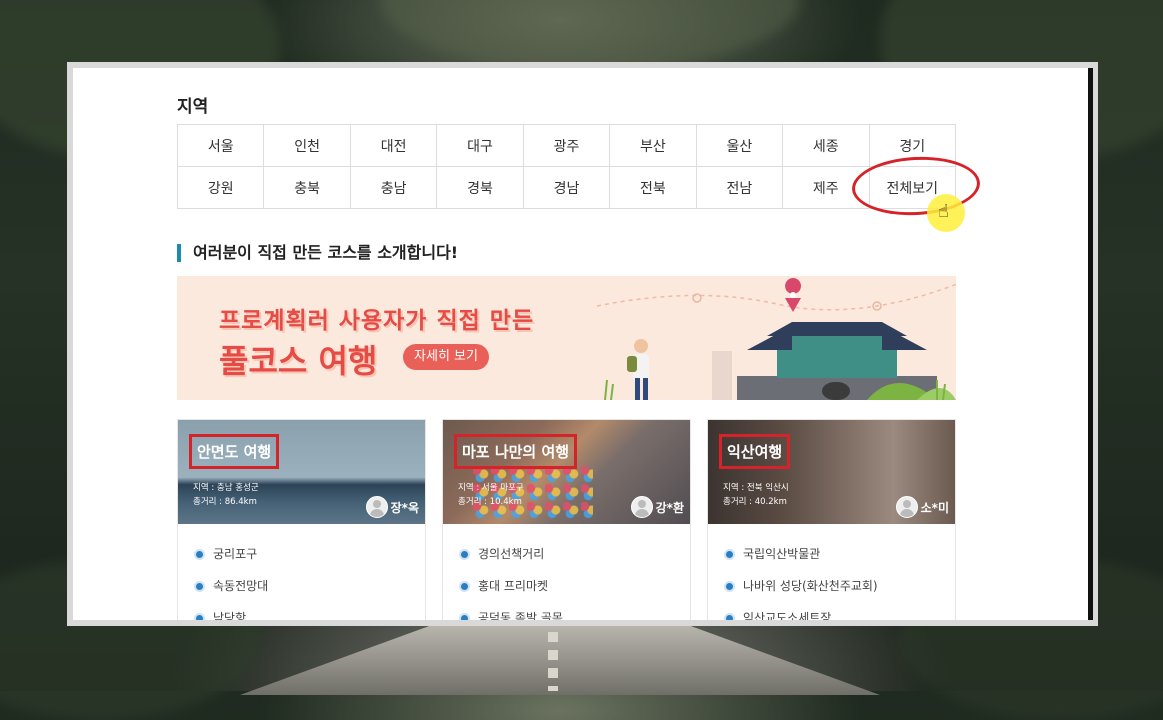 The image size is (1163, 720). What do you see at coordinates (446, 357) in the screenshot?
I see `banner-detail-button: 자세히 보기` at bounding box center [446, 357].